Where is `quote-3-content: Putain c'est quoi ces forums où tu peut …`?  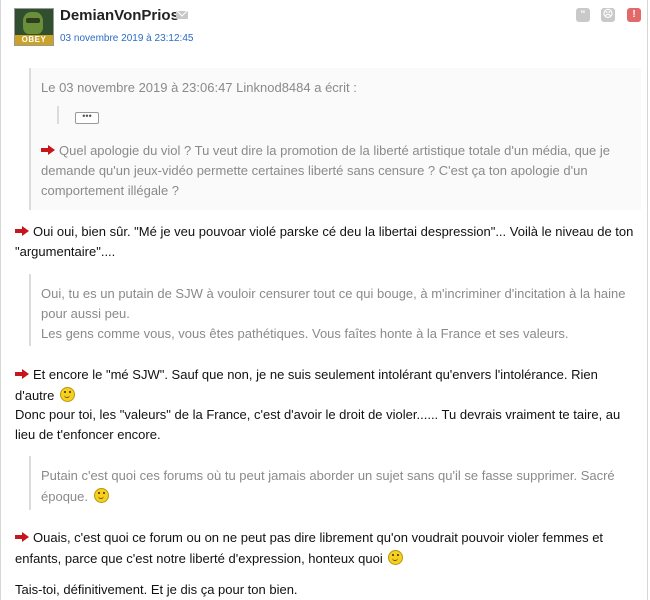 quote-3-content: Putain c'est quoi ces forums où tu peut … is located at coordinates (328, 486).